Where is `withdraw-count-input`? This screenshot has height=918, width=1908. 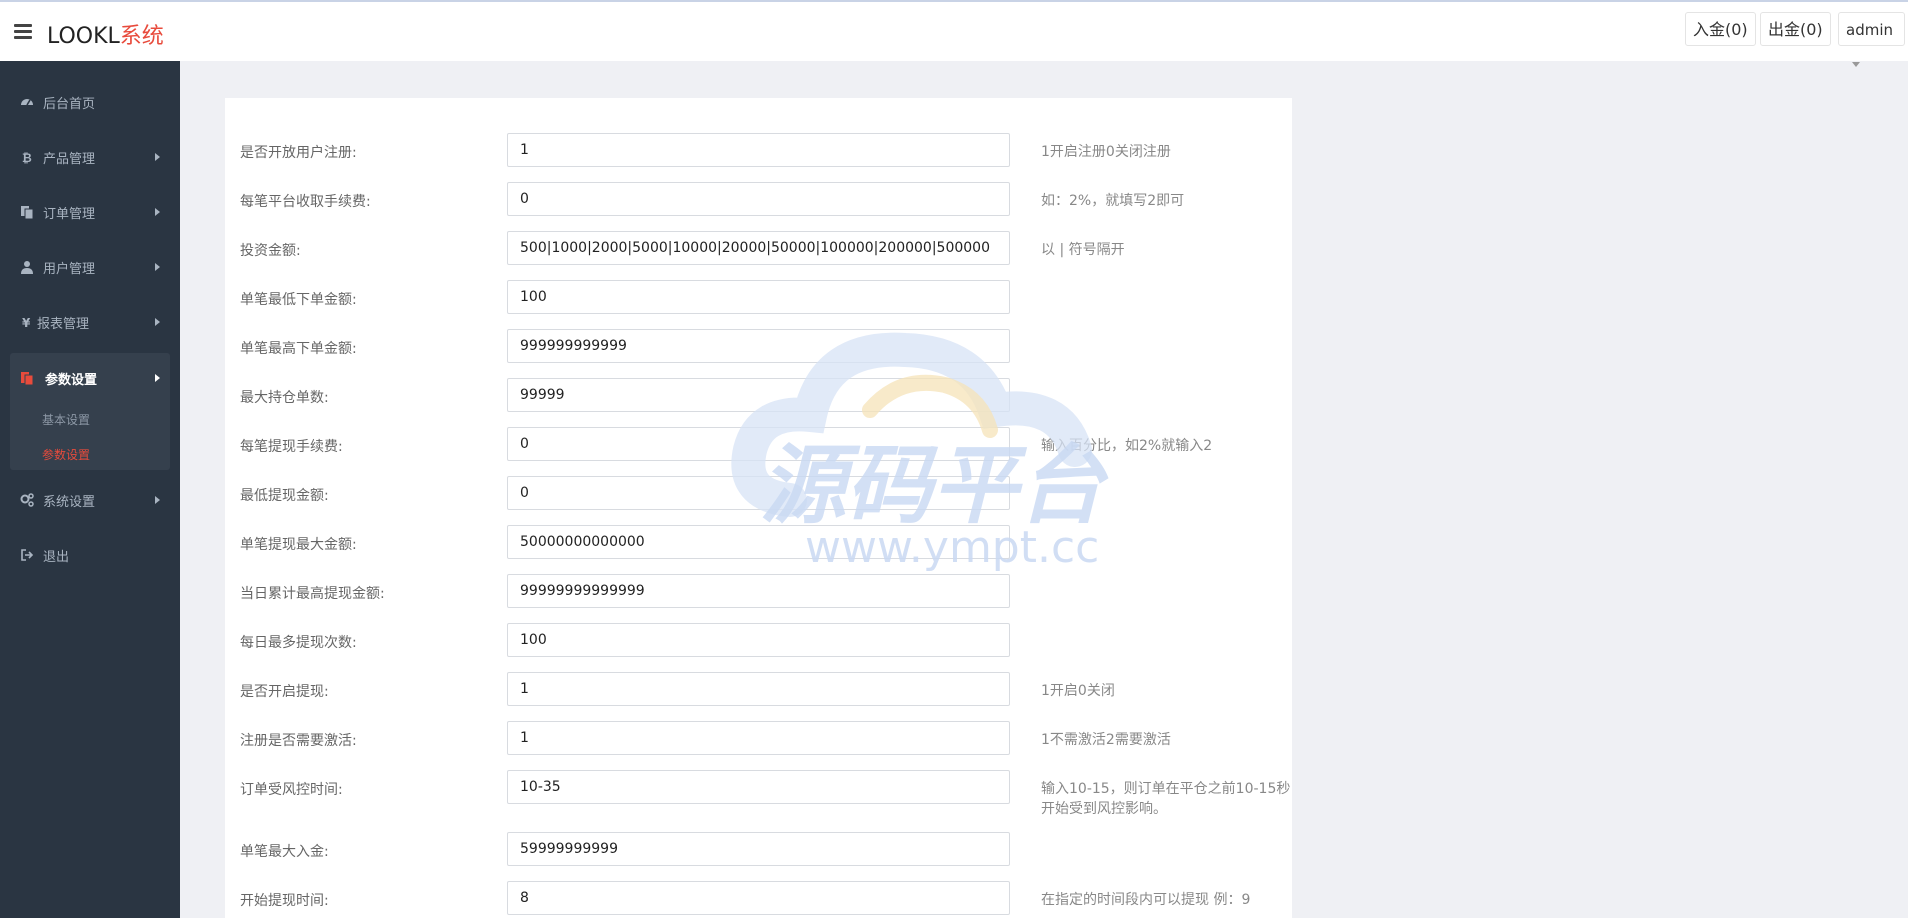
withdraw-count-input is located at coordinates (758, 640).